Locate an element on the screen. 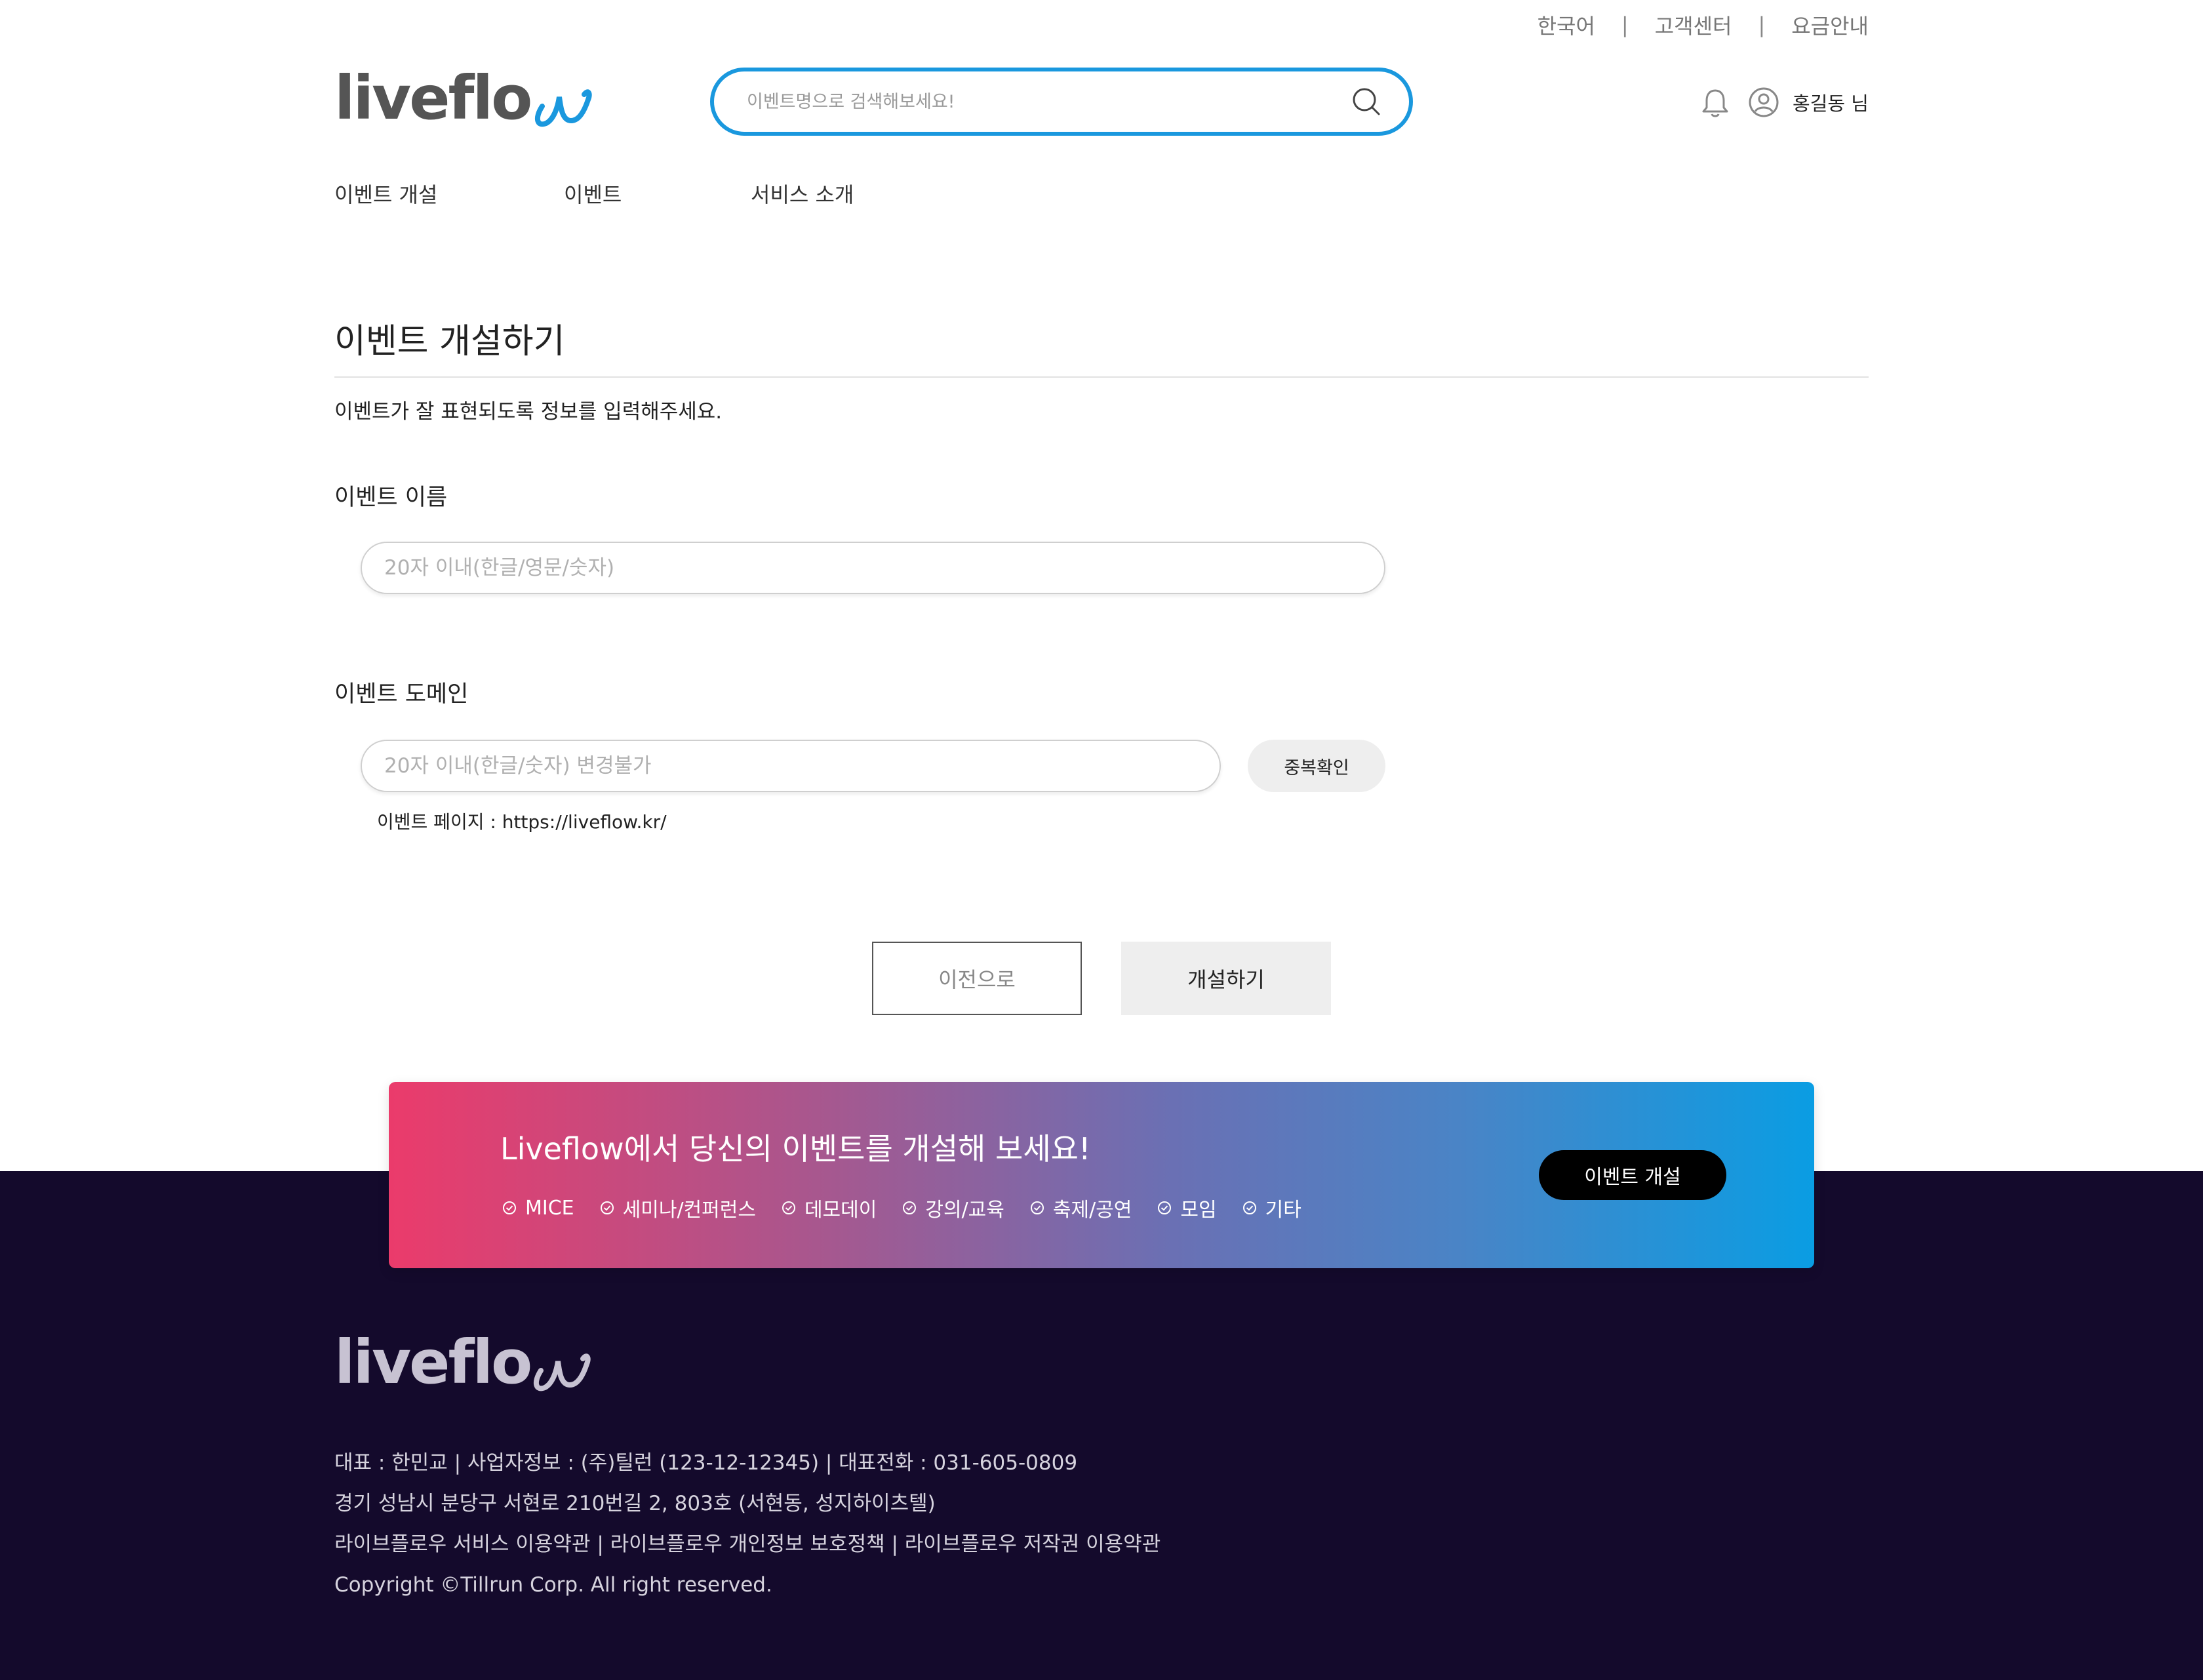  promo-tag-label: 세미나/컨퍼런스 is located at coordinates (689, 1210).